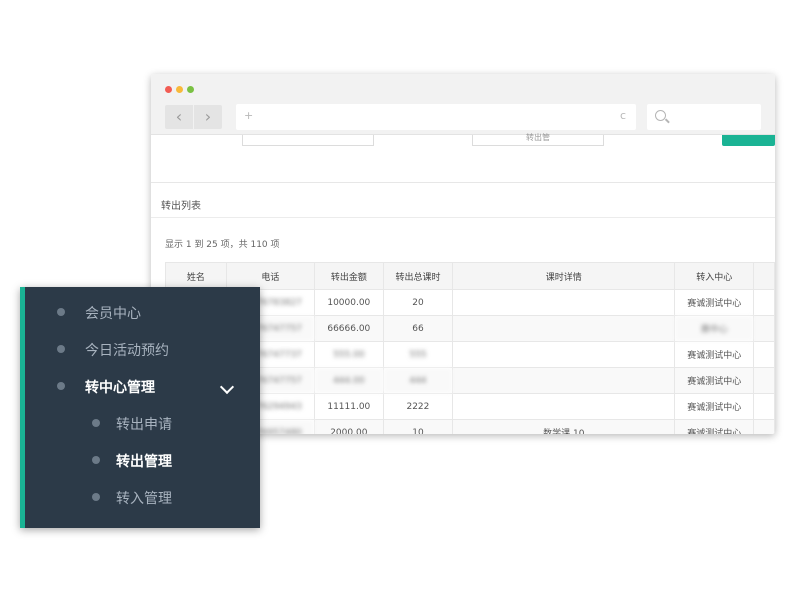 The height and width of the screenshot is (600, 800). Describe the element at coordinates (660, 115) in the screenshot. I see `search-icon` at that location.